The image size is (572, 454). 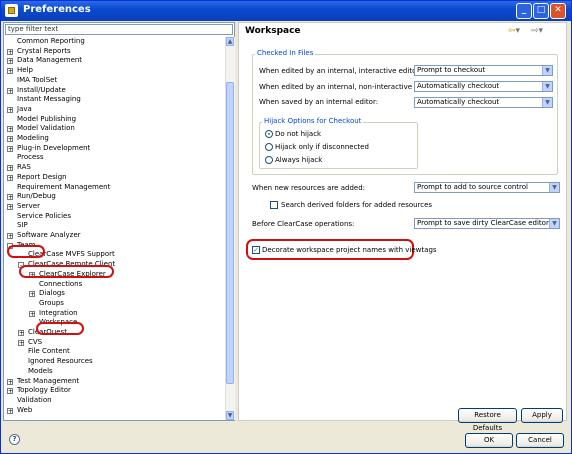 I want to click on tree-item-label: Java, so click(x=24, y=108).